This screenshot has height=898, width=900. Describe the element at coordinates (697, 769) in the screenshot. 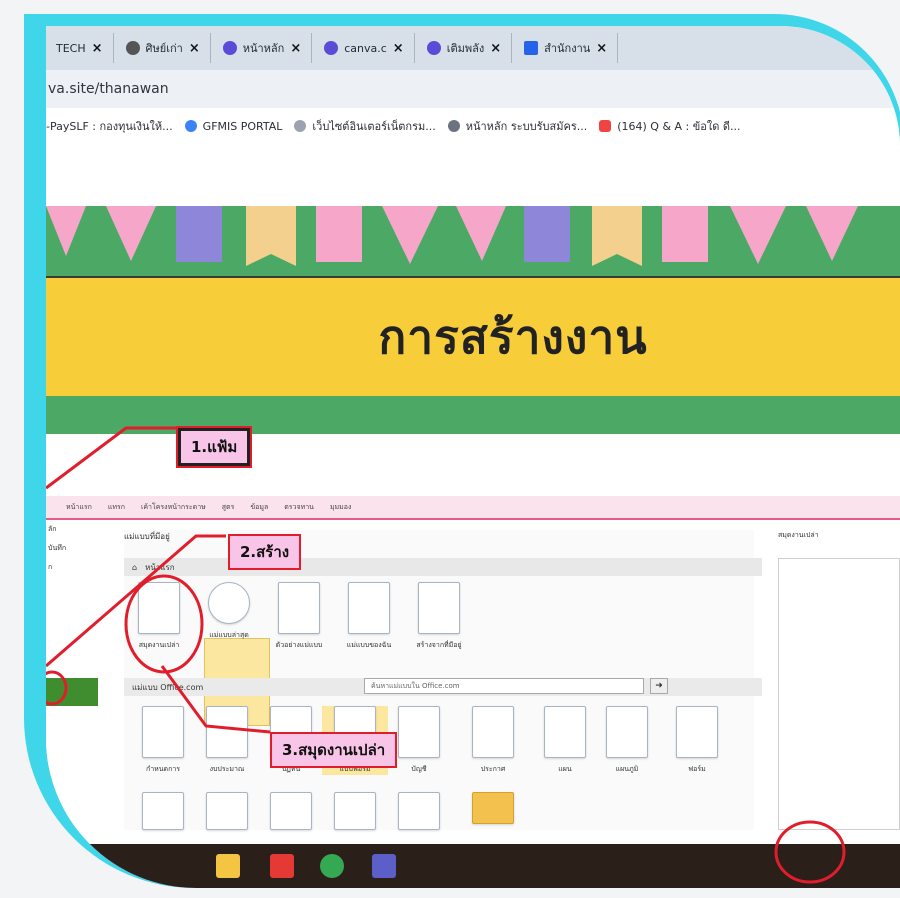

I see `template-label: ฟอร์ม` at that location.